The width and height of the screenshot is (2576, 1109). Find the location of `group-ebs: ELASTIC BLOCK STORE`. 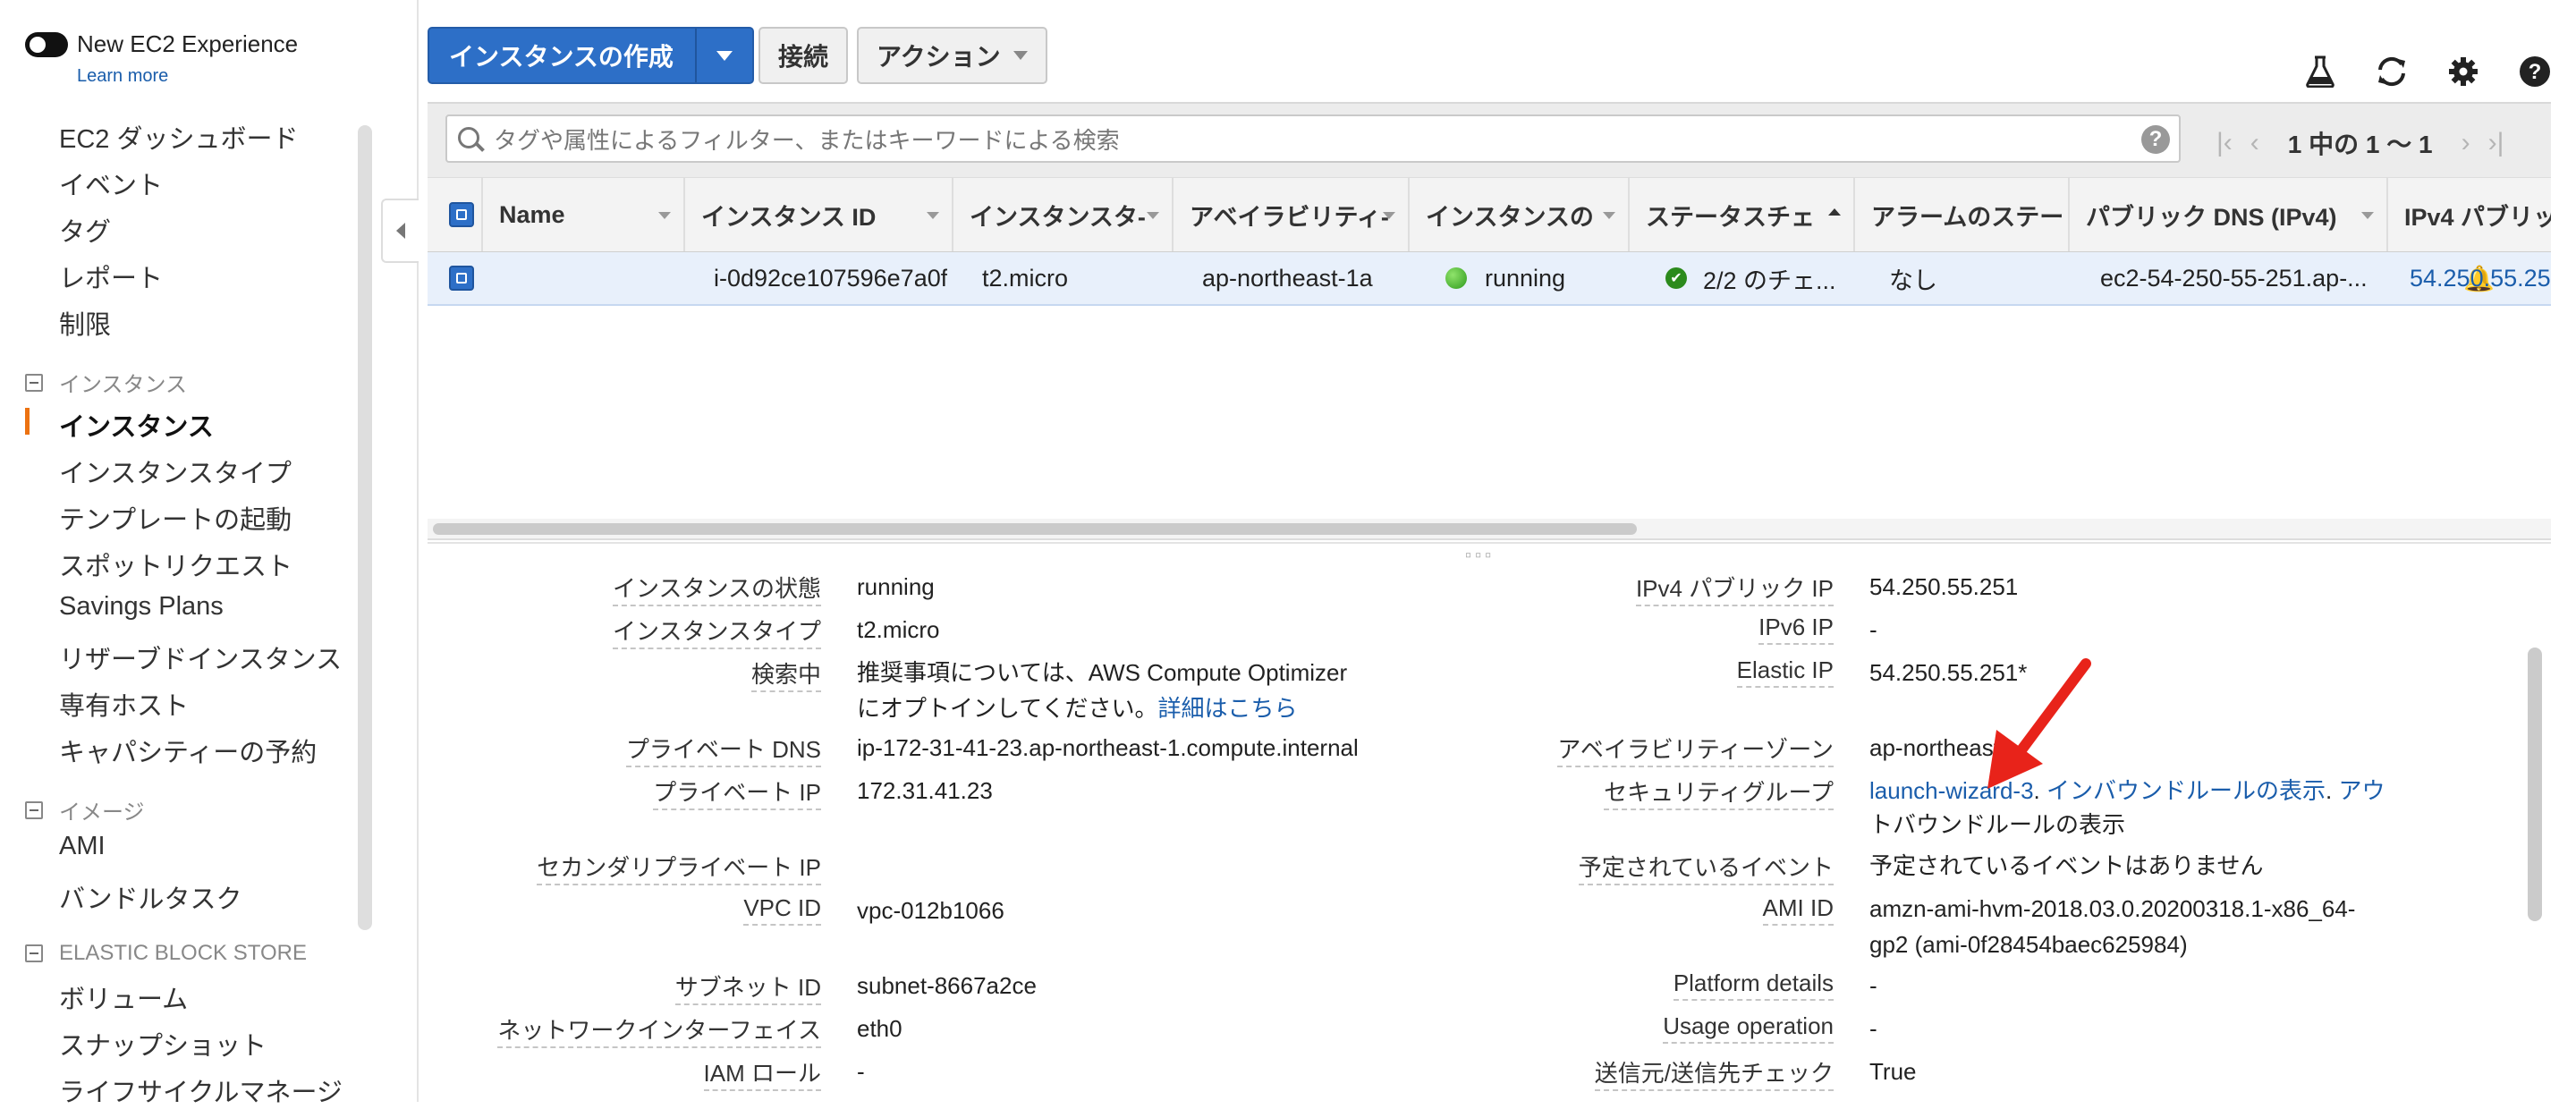

group-ebs: ELASTIC BLOCK STORE is located at coordinates (166, 954).